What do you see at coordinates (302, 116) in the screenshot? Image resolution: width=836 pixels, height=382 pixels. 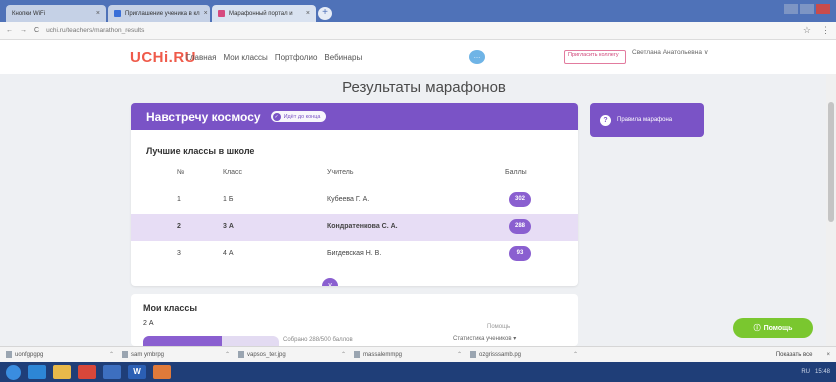 I see `marathon-status-text: Идёт до конца` at bounding box center [302, 116].